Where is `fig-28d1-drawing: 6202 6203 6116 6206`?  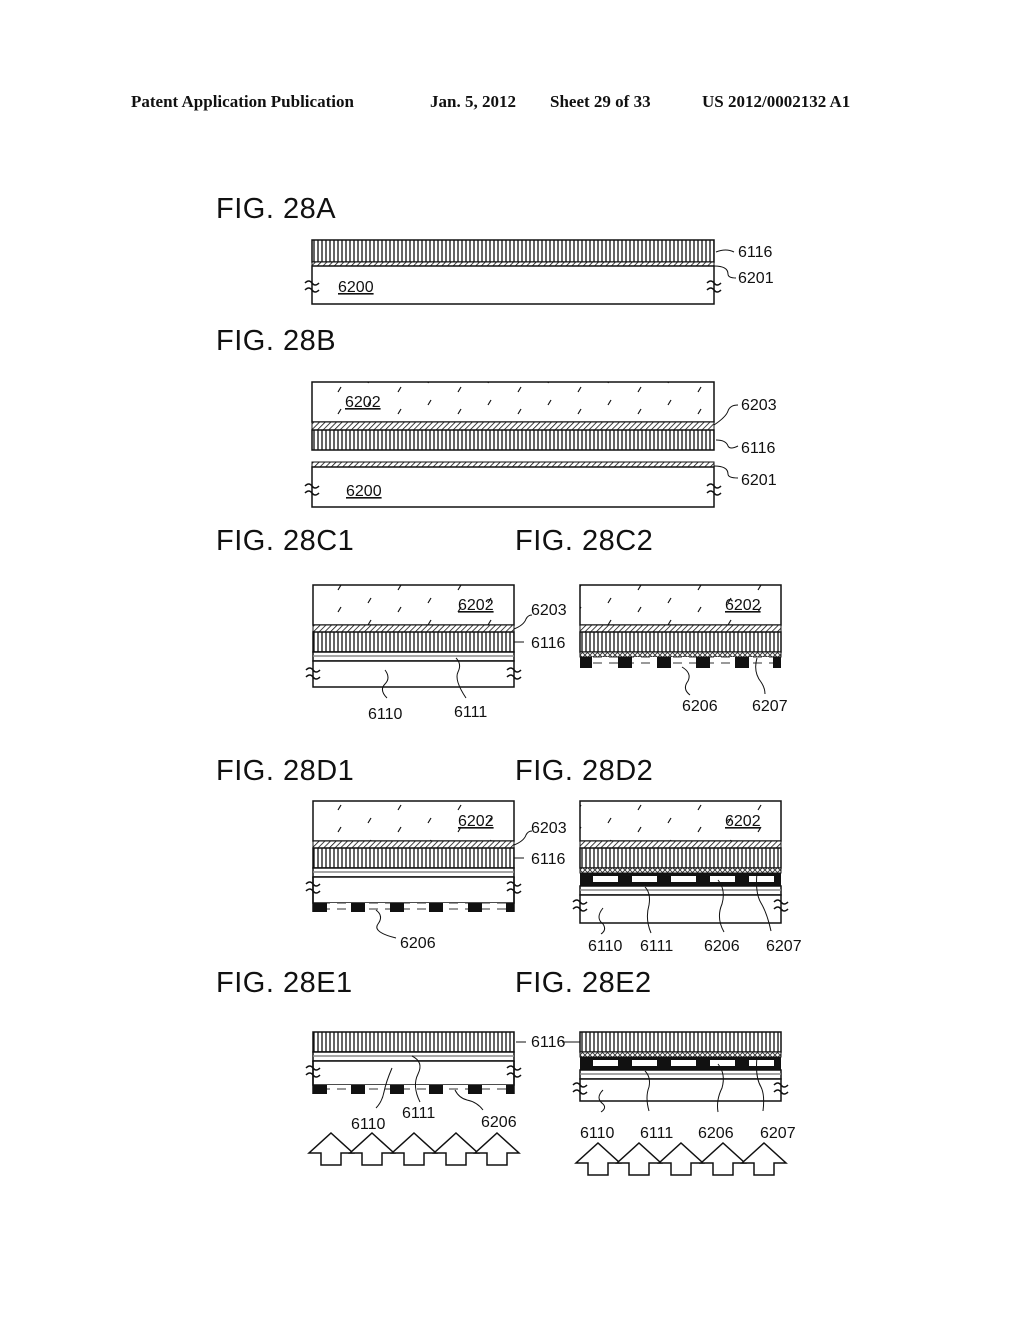 fig-28d1-drawing: 6202 6203 6116 6206 is located at coordinates (436, 876).